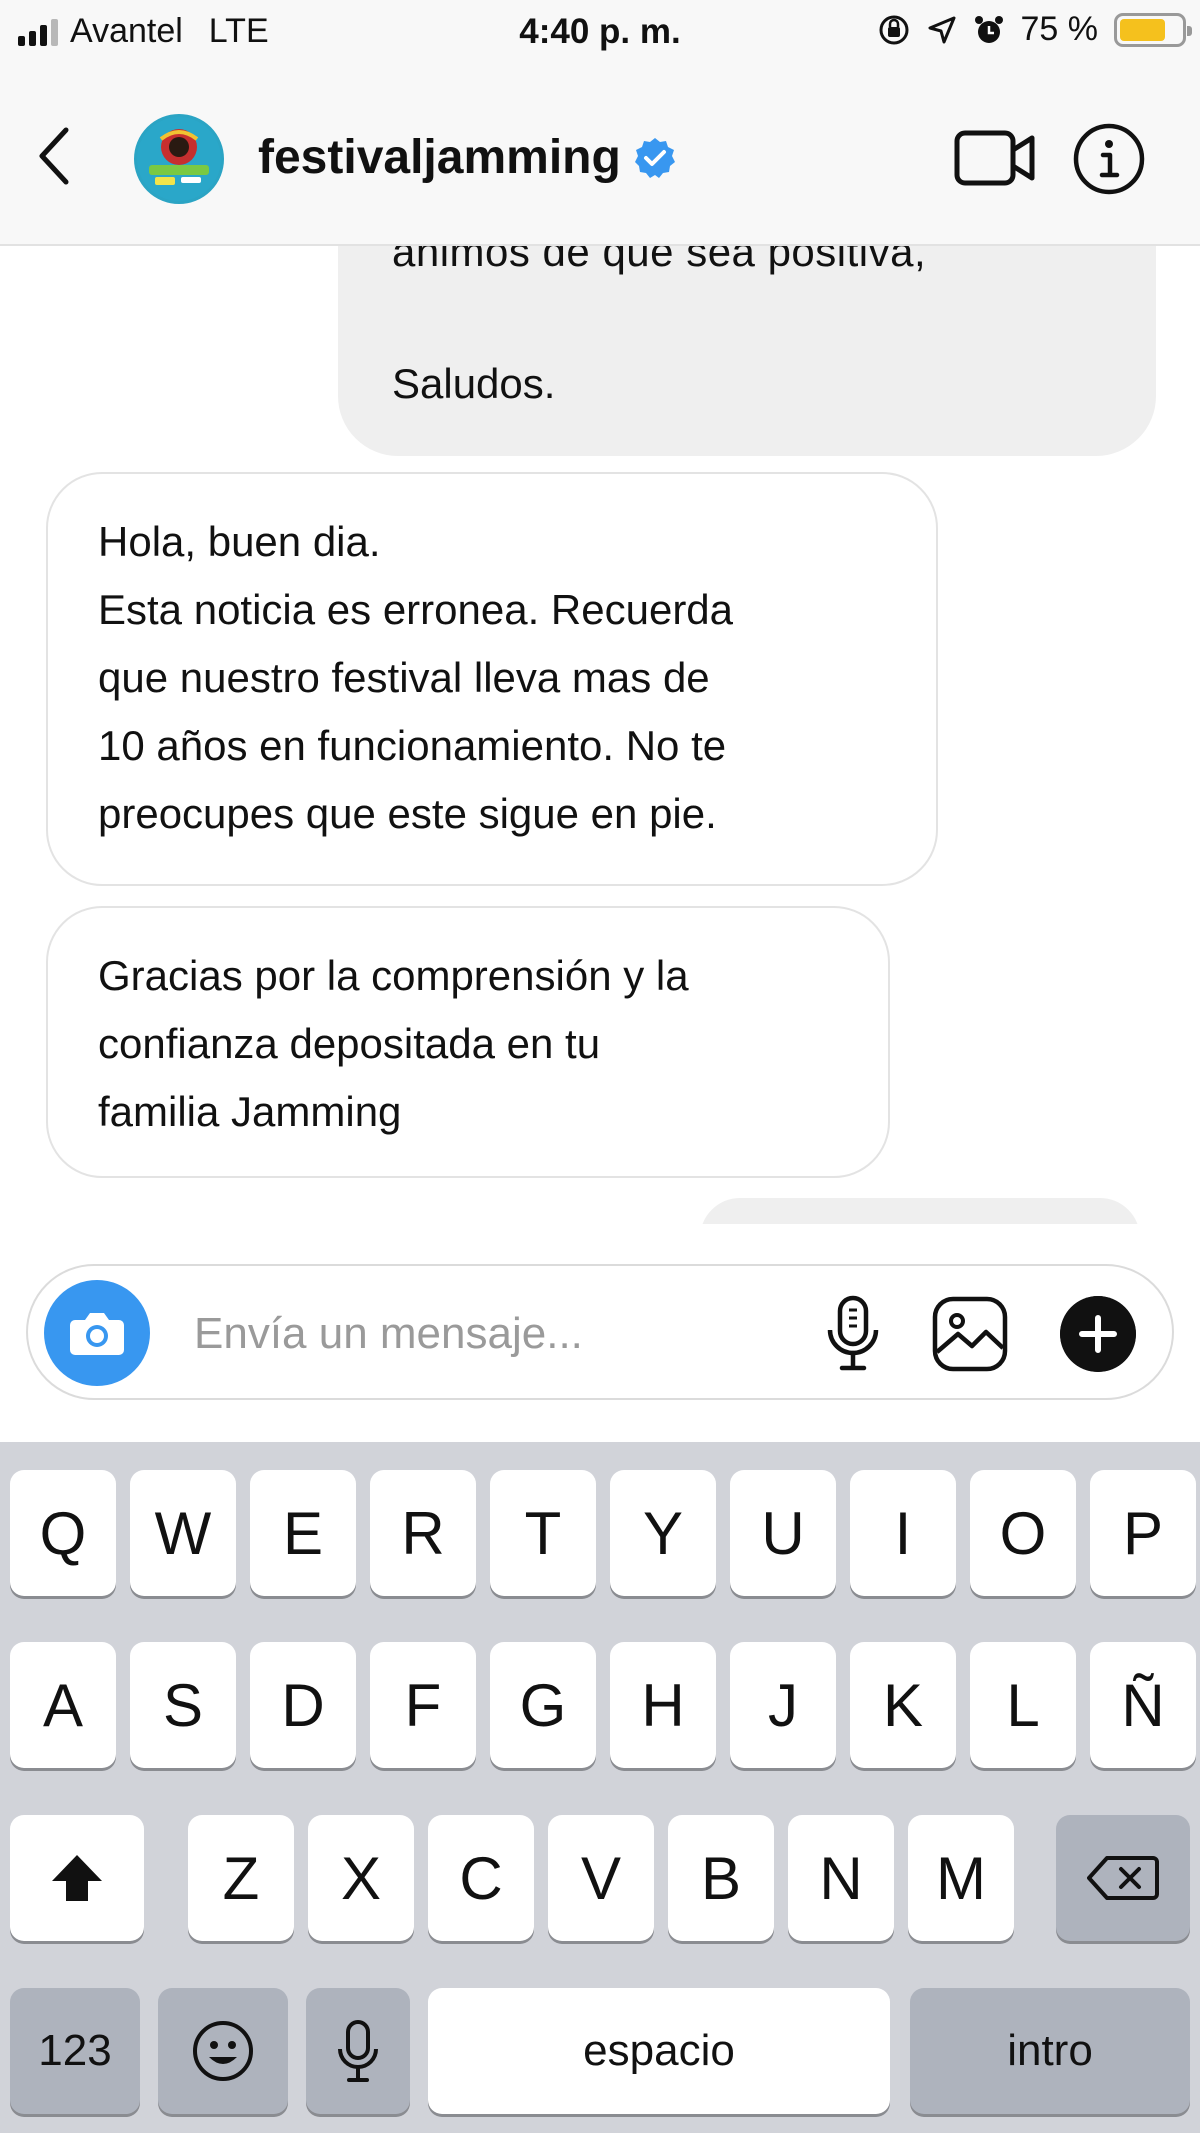 This screenshot has height=2133, width=1200. Describe the element at coordinates (1023, 1705) in the screenshot. I see `key-l: L` at that location.